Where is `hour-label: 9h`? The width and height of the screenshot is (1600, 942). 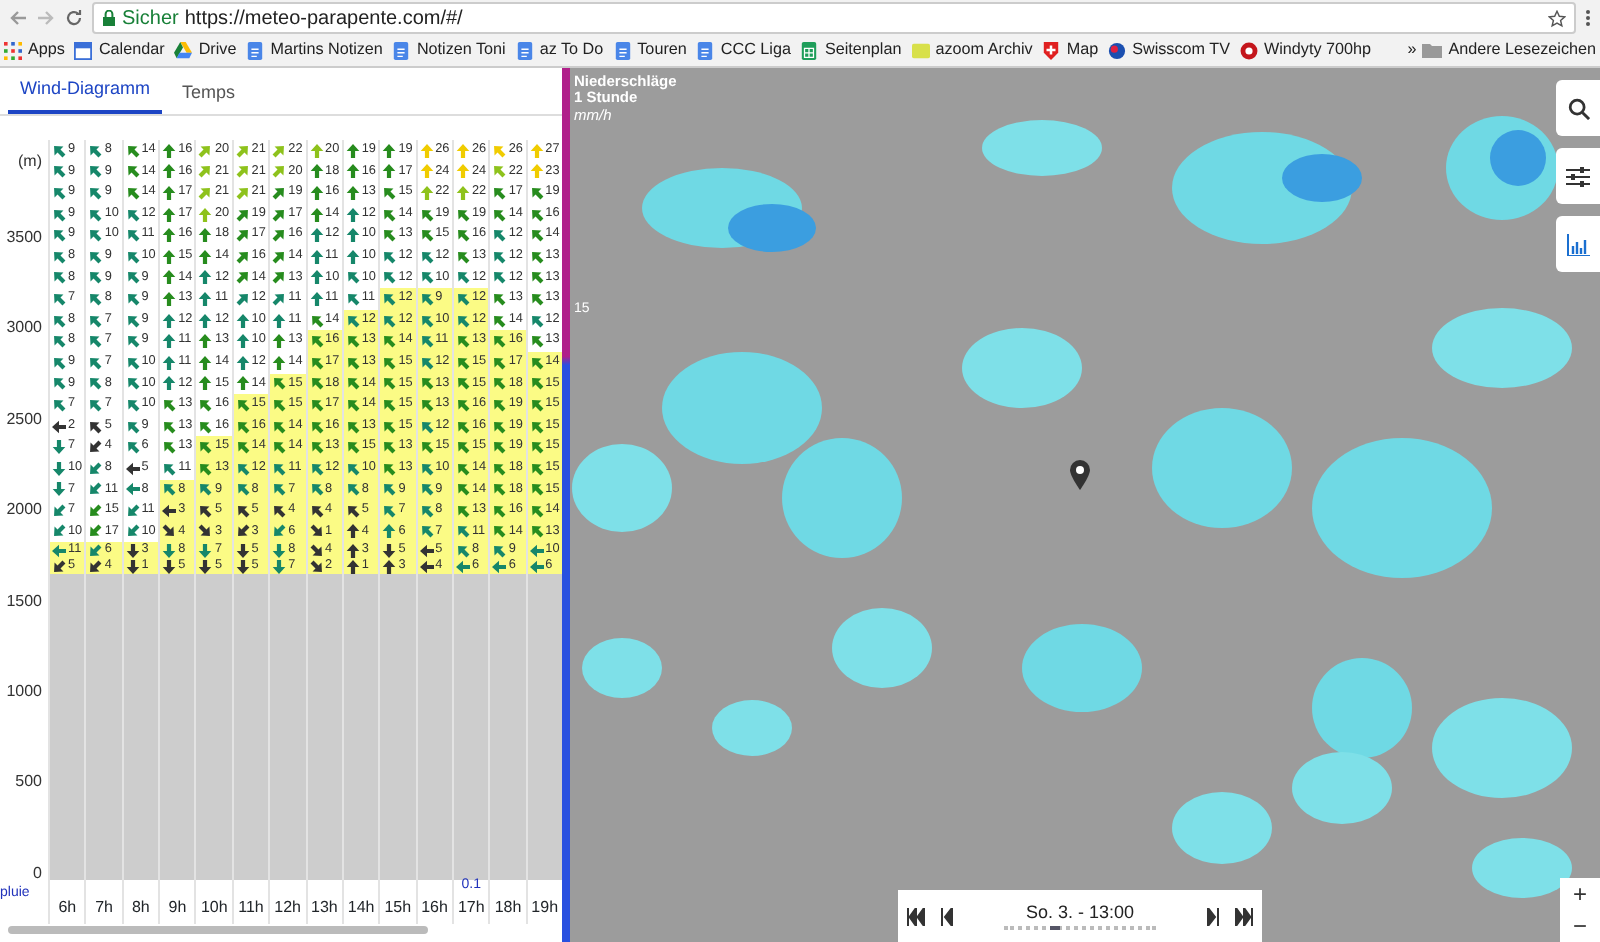
hour-label: 9h is located at coordinates (177, 908).